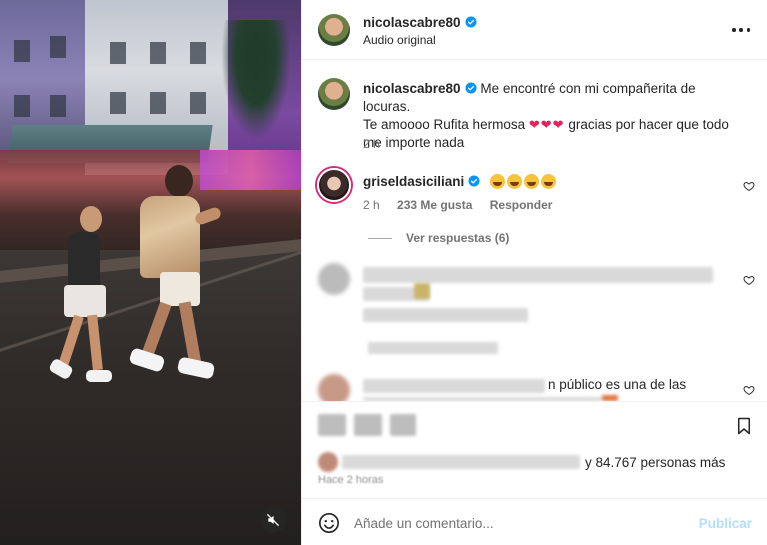 This screenshot has width=767, height=545. What do you see at coordinates (380, 238) in the screenshot?
I see `divider` at bounding box center [380, 238].